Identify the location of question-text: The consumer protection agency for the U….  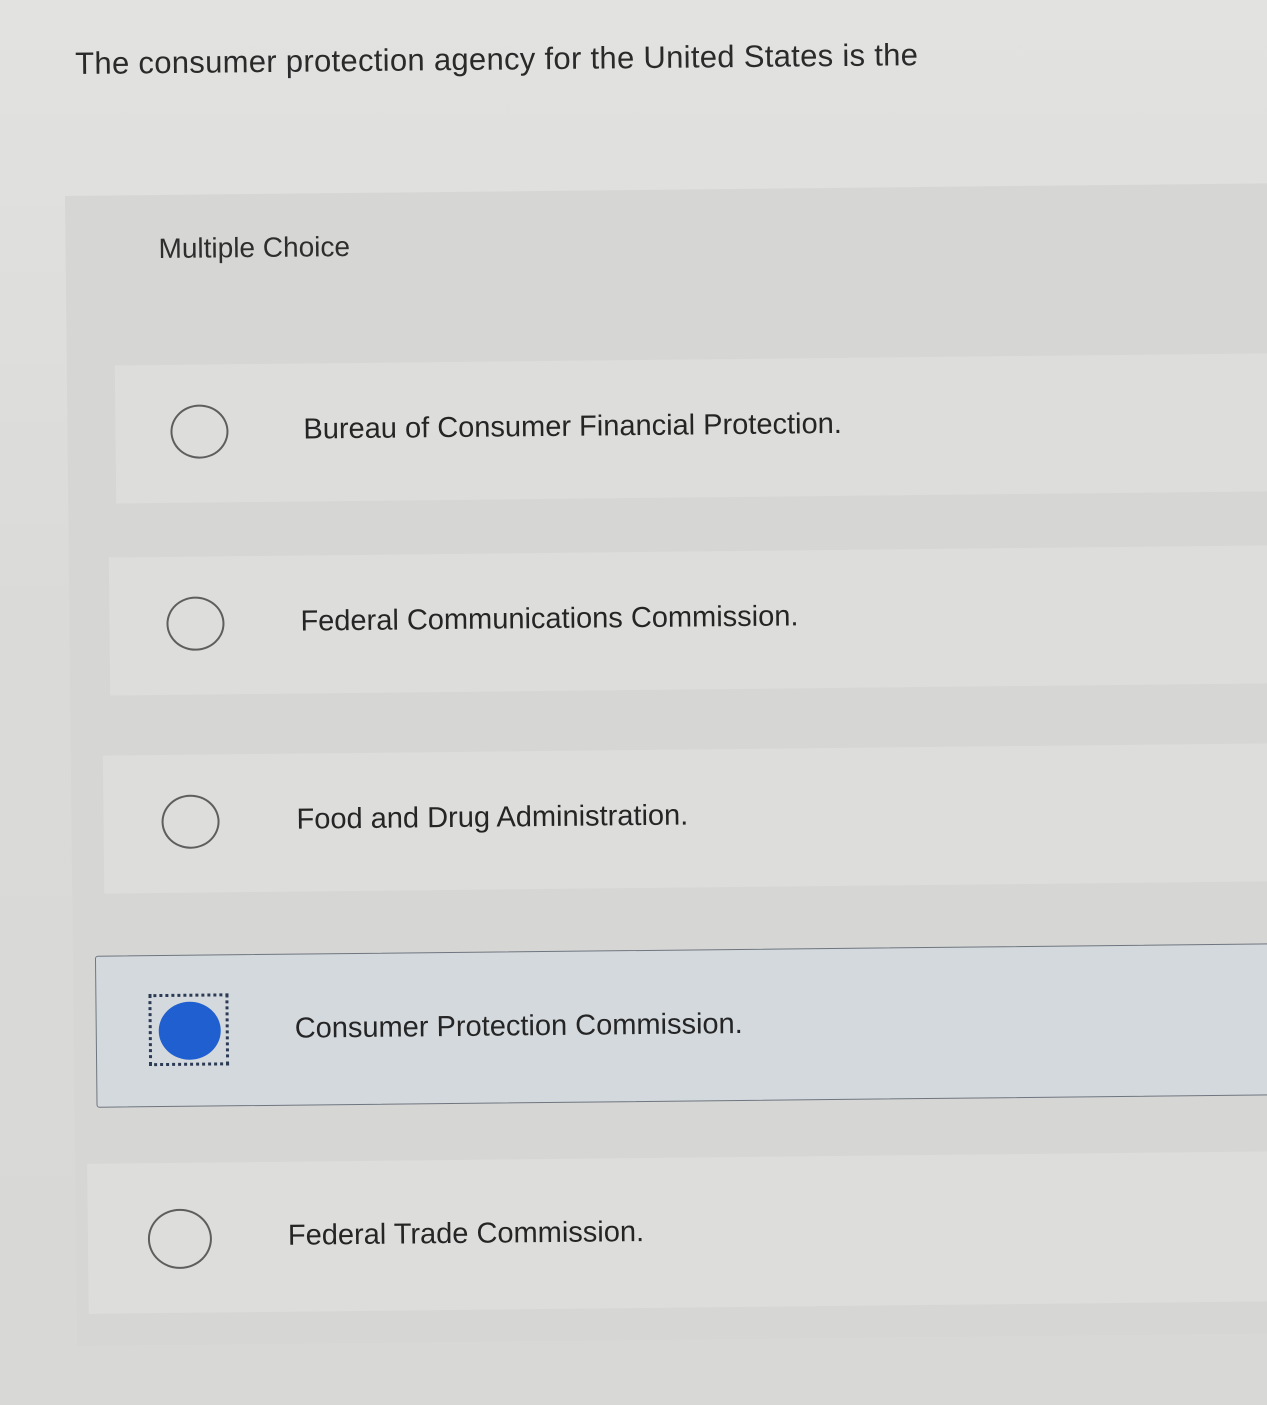
(497, 59).